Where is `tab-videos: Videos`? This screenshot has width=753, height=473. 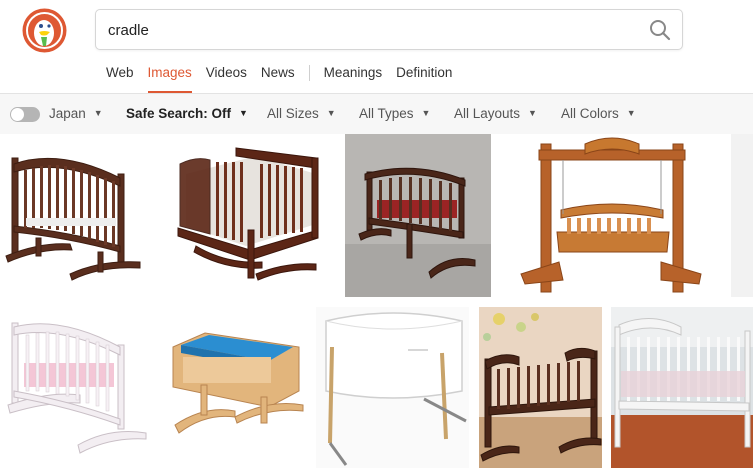 tab-videos: Videos is located at coordinates (226, 78).